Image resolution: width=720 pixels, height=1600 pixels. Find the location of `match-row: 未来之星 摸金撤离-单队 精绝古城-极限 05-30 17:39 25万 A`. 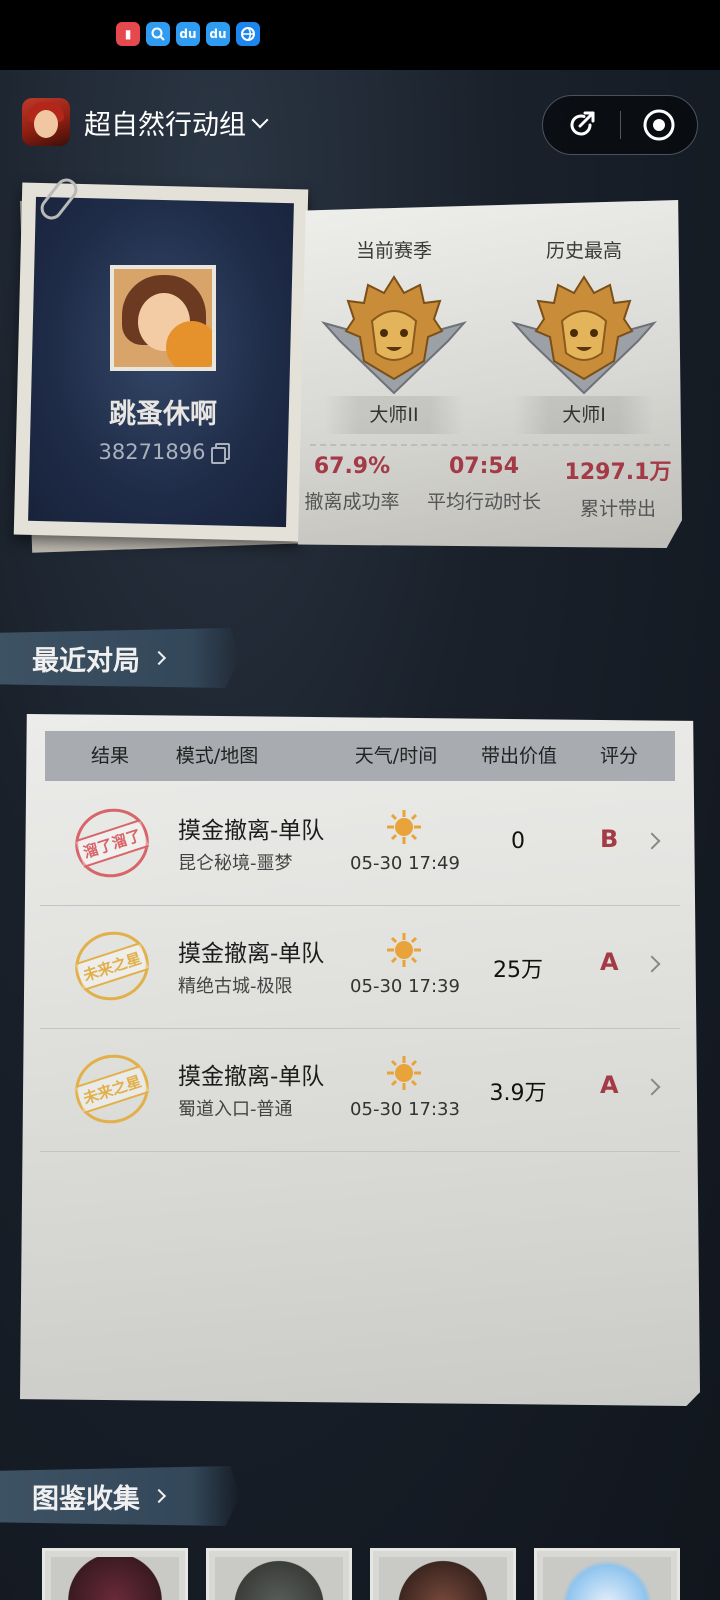

match-row: 未来之星 摸金撤离-单队 精绝古城-极限 05-30 17:39 25万 A is located at coordinates (360, 967).